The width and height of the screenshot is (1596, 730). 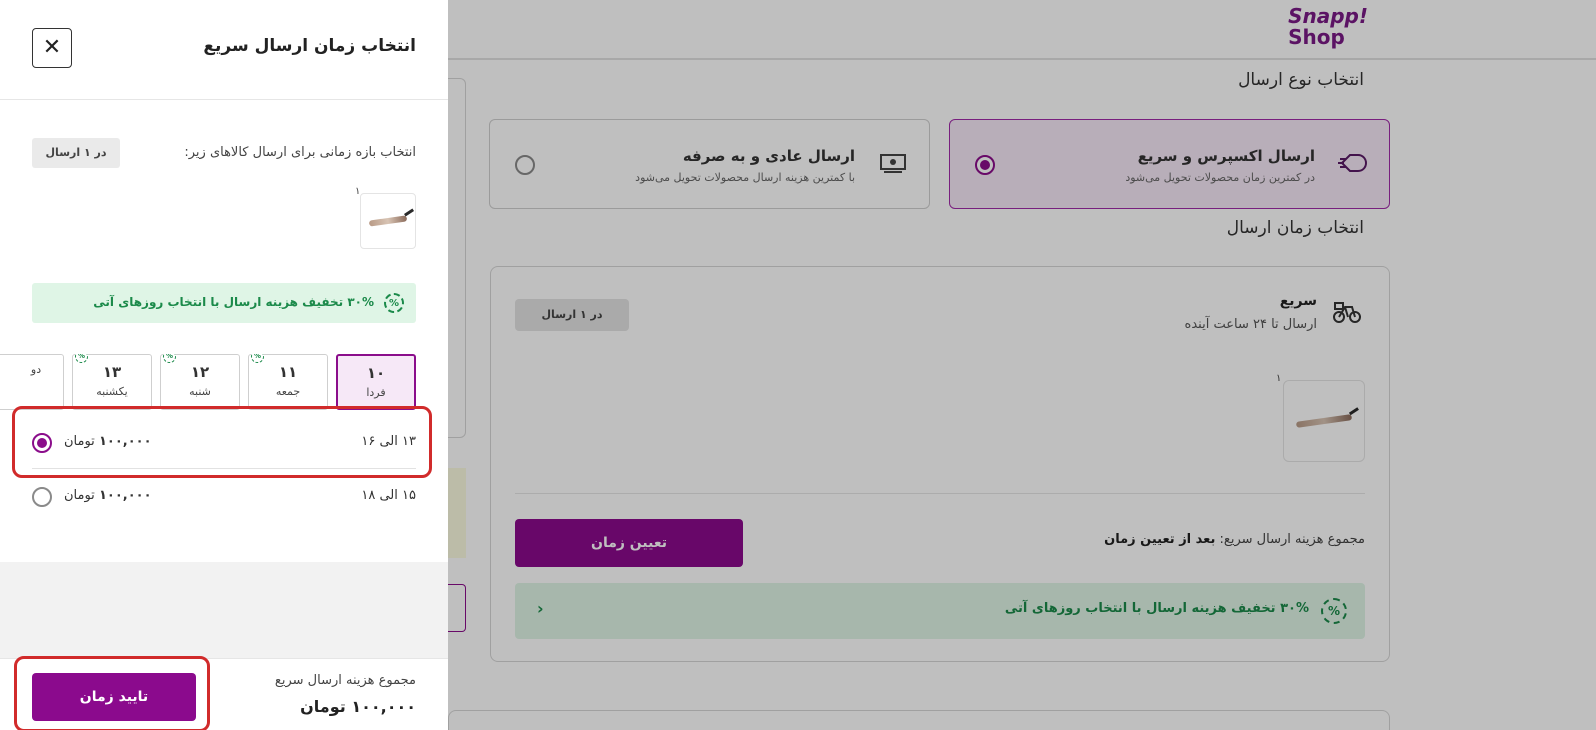 I want to click on drawer-title: انتخاب زمان ارسال سریع, so click(x=309, y=46).